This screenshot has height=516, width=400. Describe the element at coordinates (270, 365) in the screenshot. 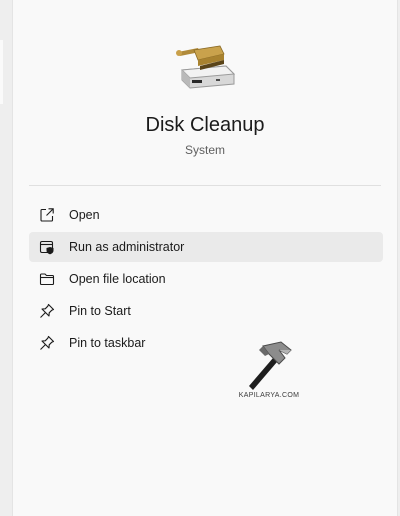

I see `hammer-icon` at that location.